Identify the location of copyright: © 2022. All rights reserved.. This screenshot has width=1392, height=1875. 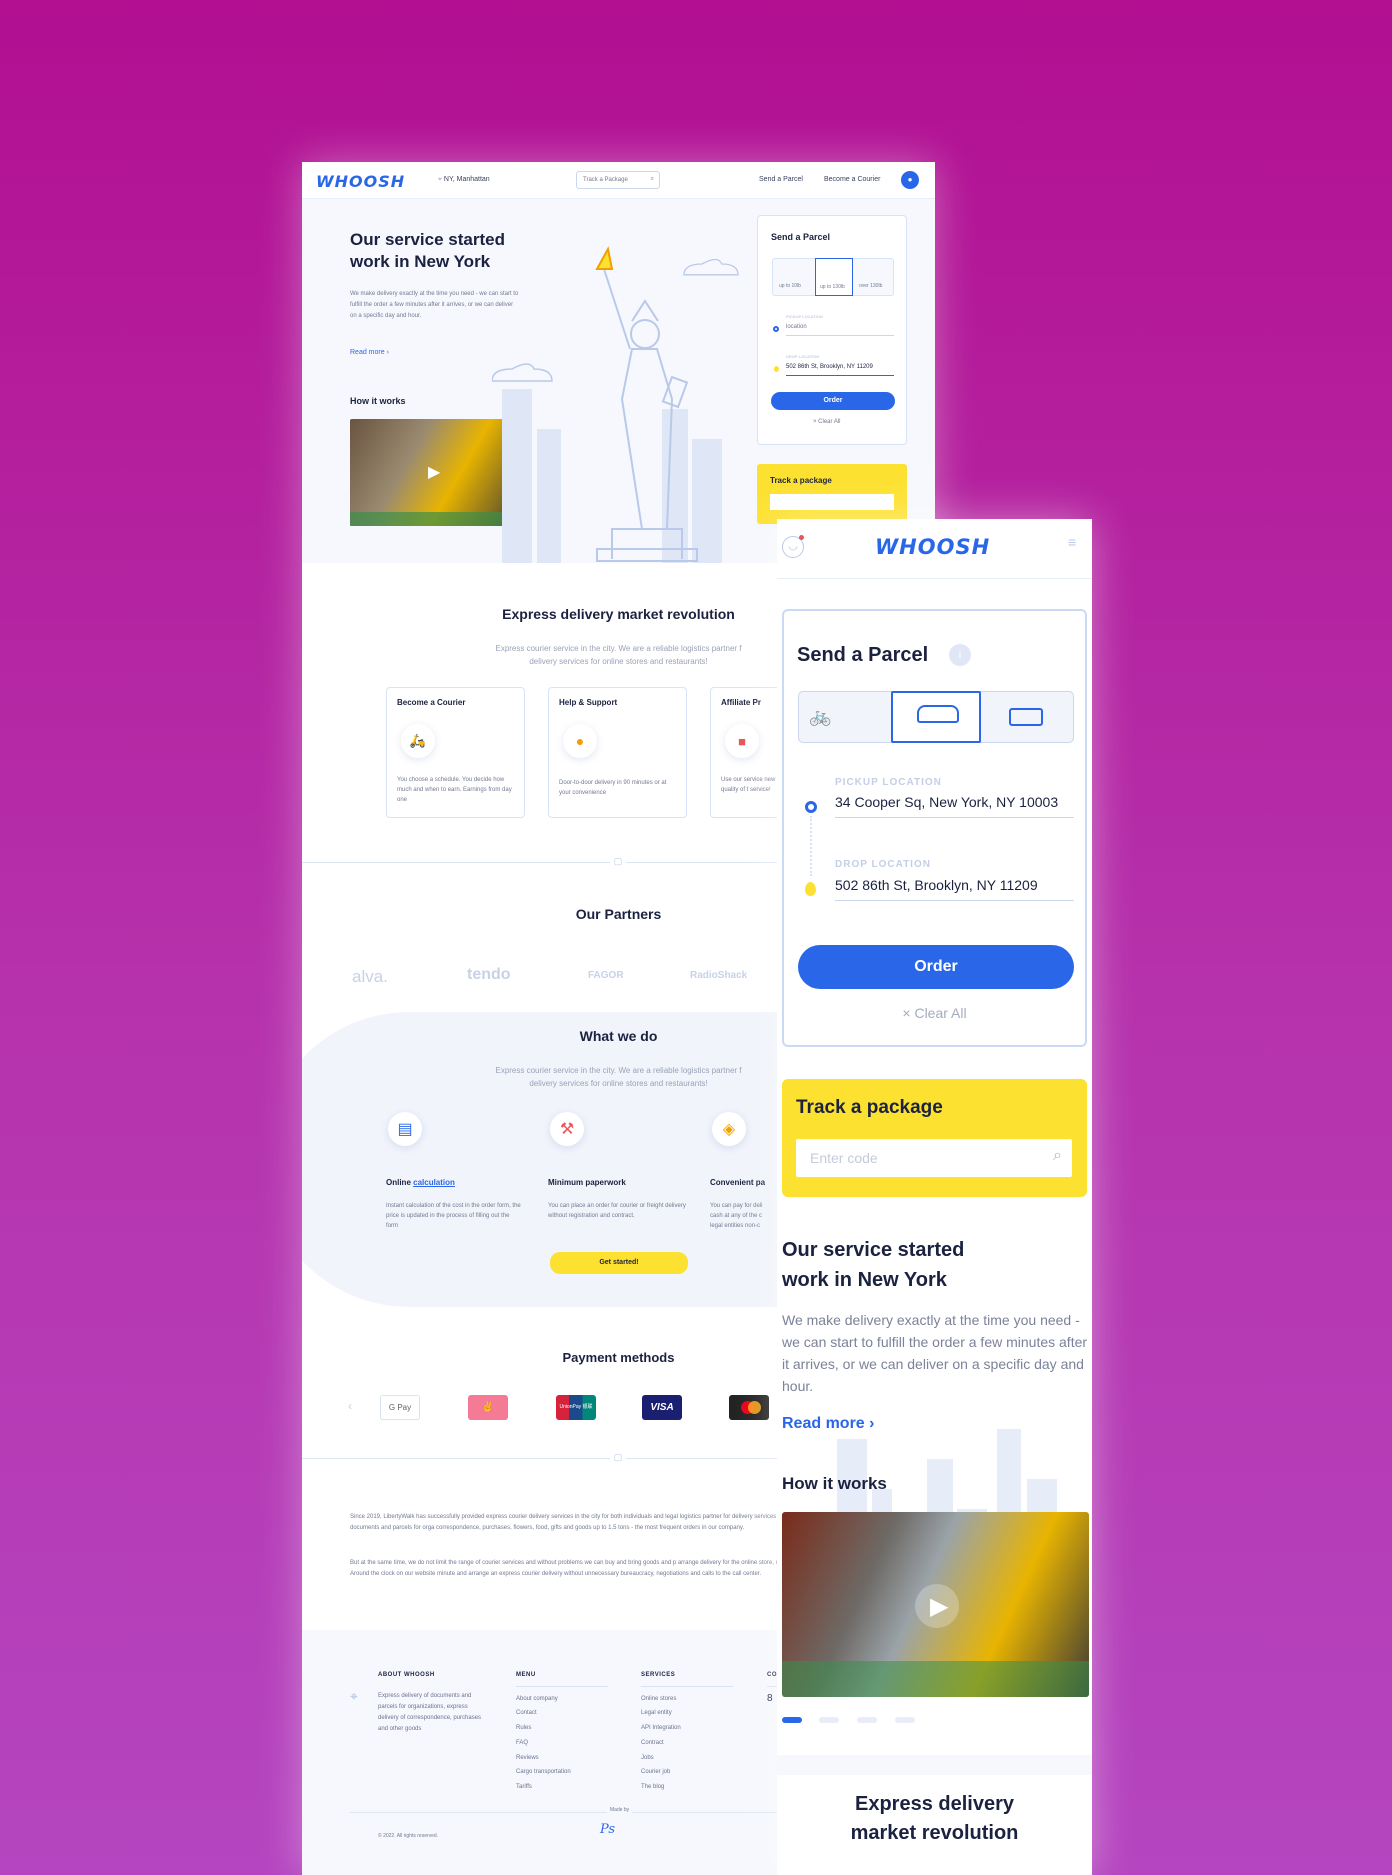
(408, 1836).